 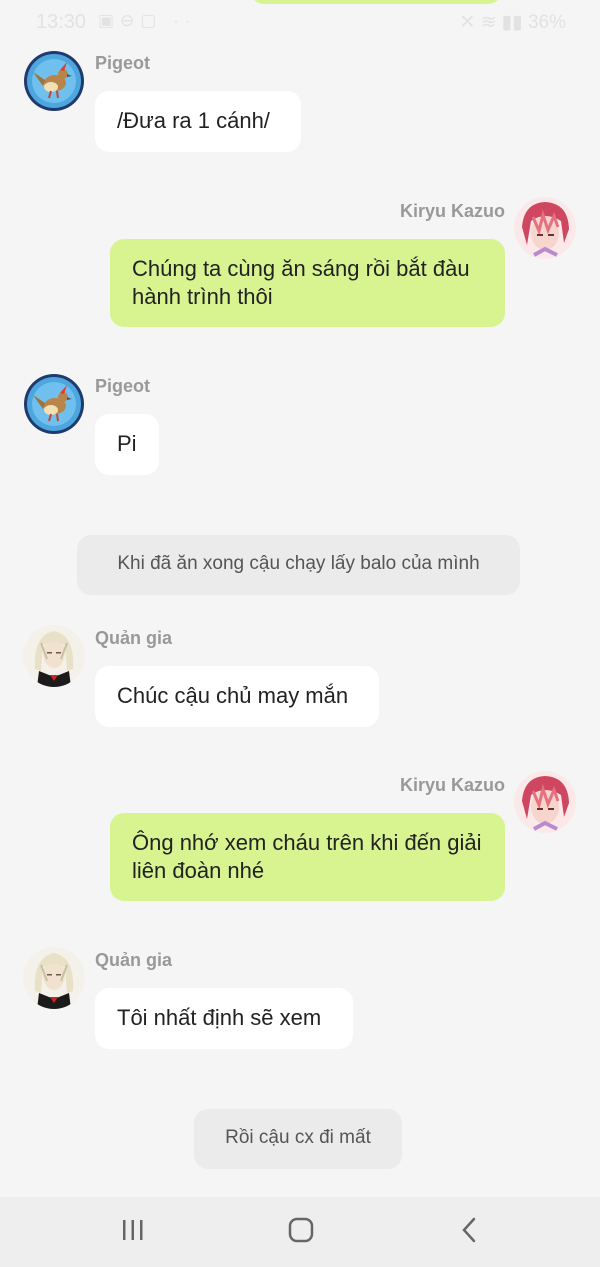 What do you see at coordinates (61, 22) in the screenshot?
I see `status-time: 13:30` at bounding box center [61, 22].